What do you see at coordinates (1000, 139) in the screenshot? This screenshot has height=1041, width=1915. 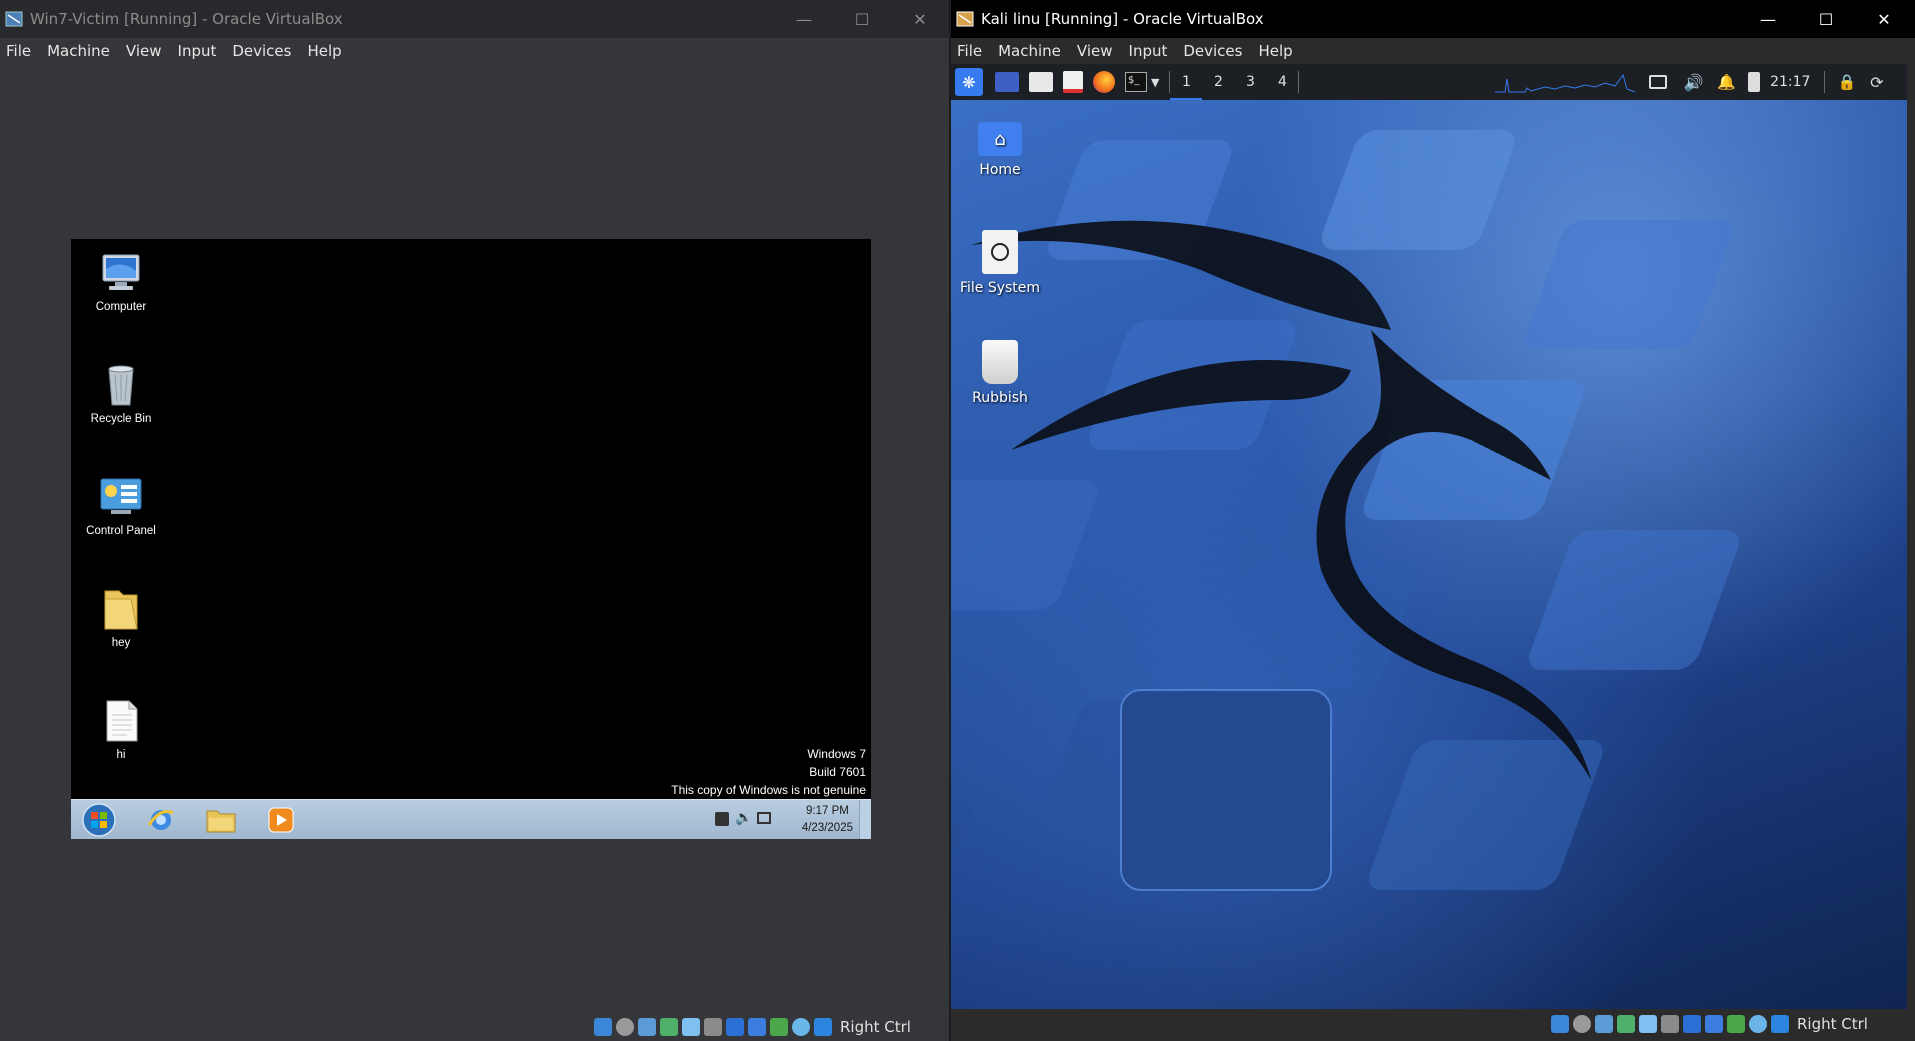 I see `home-folder-icon: ⌂` at bounding box center [1000, 139].